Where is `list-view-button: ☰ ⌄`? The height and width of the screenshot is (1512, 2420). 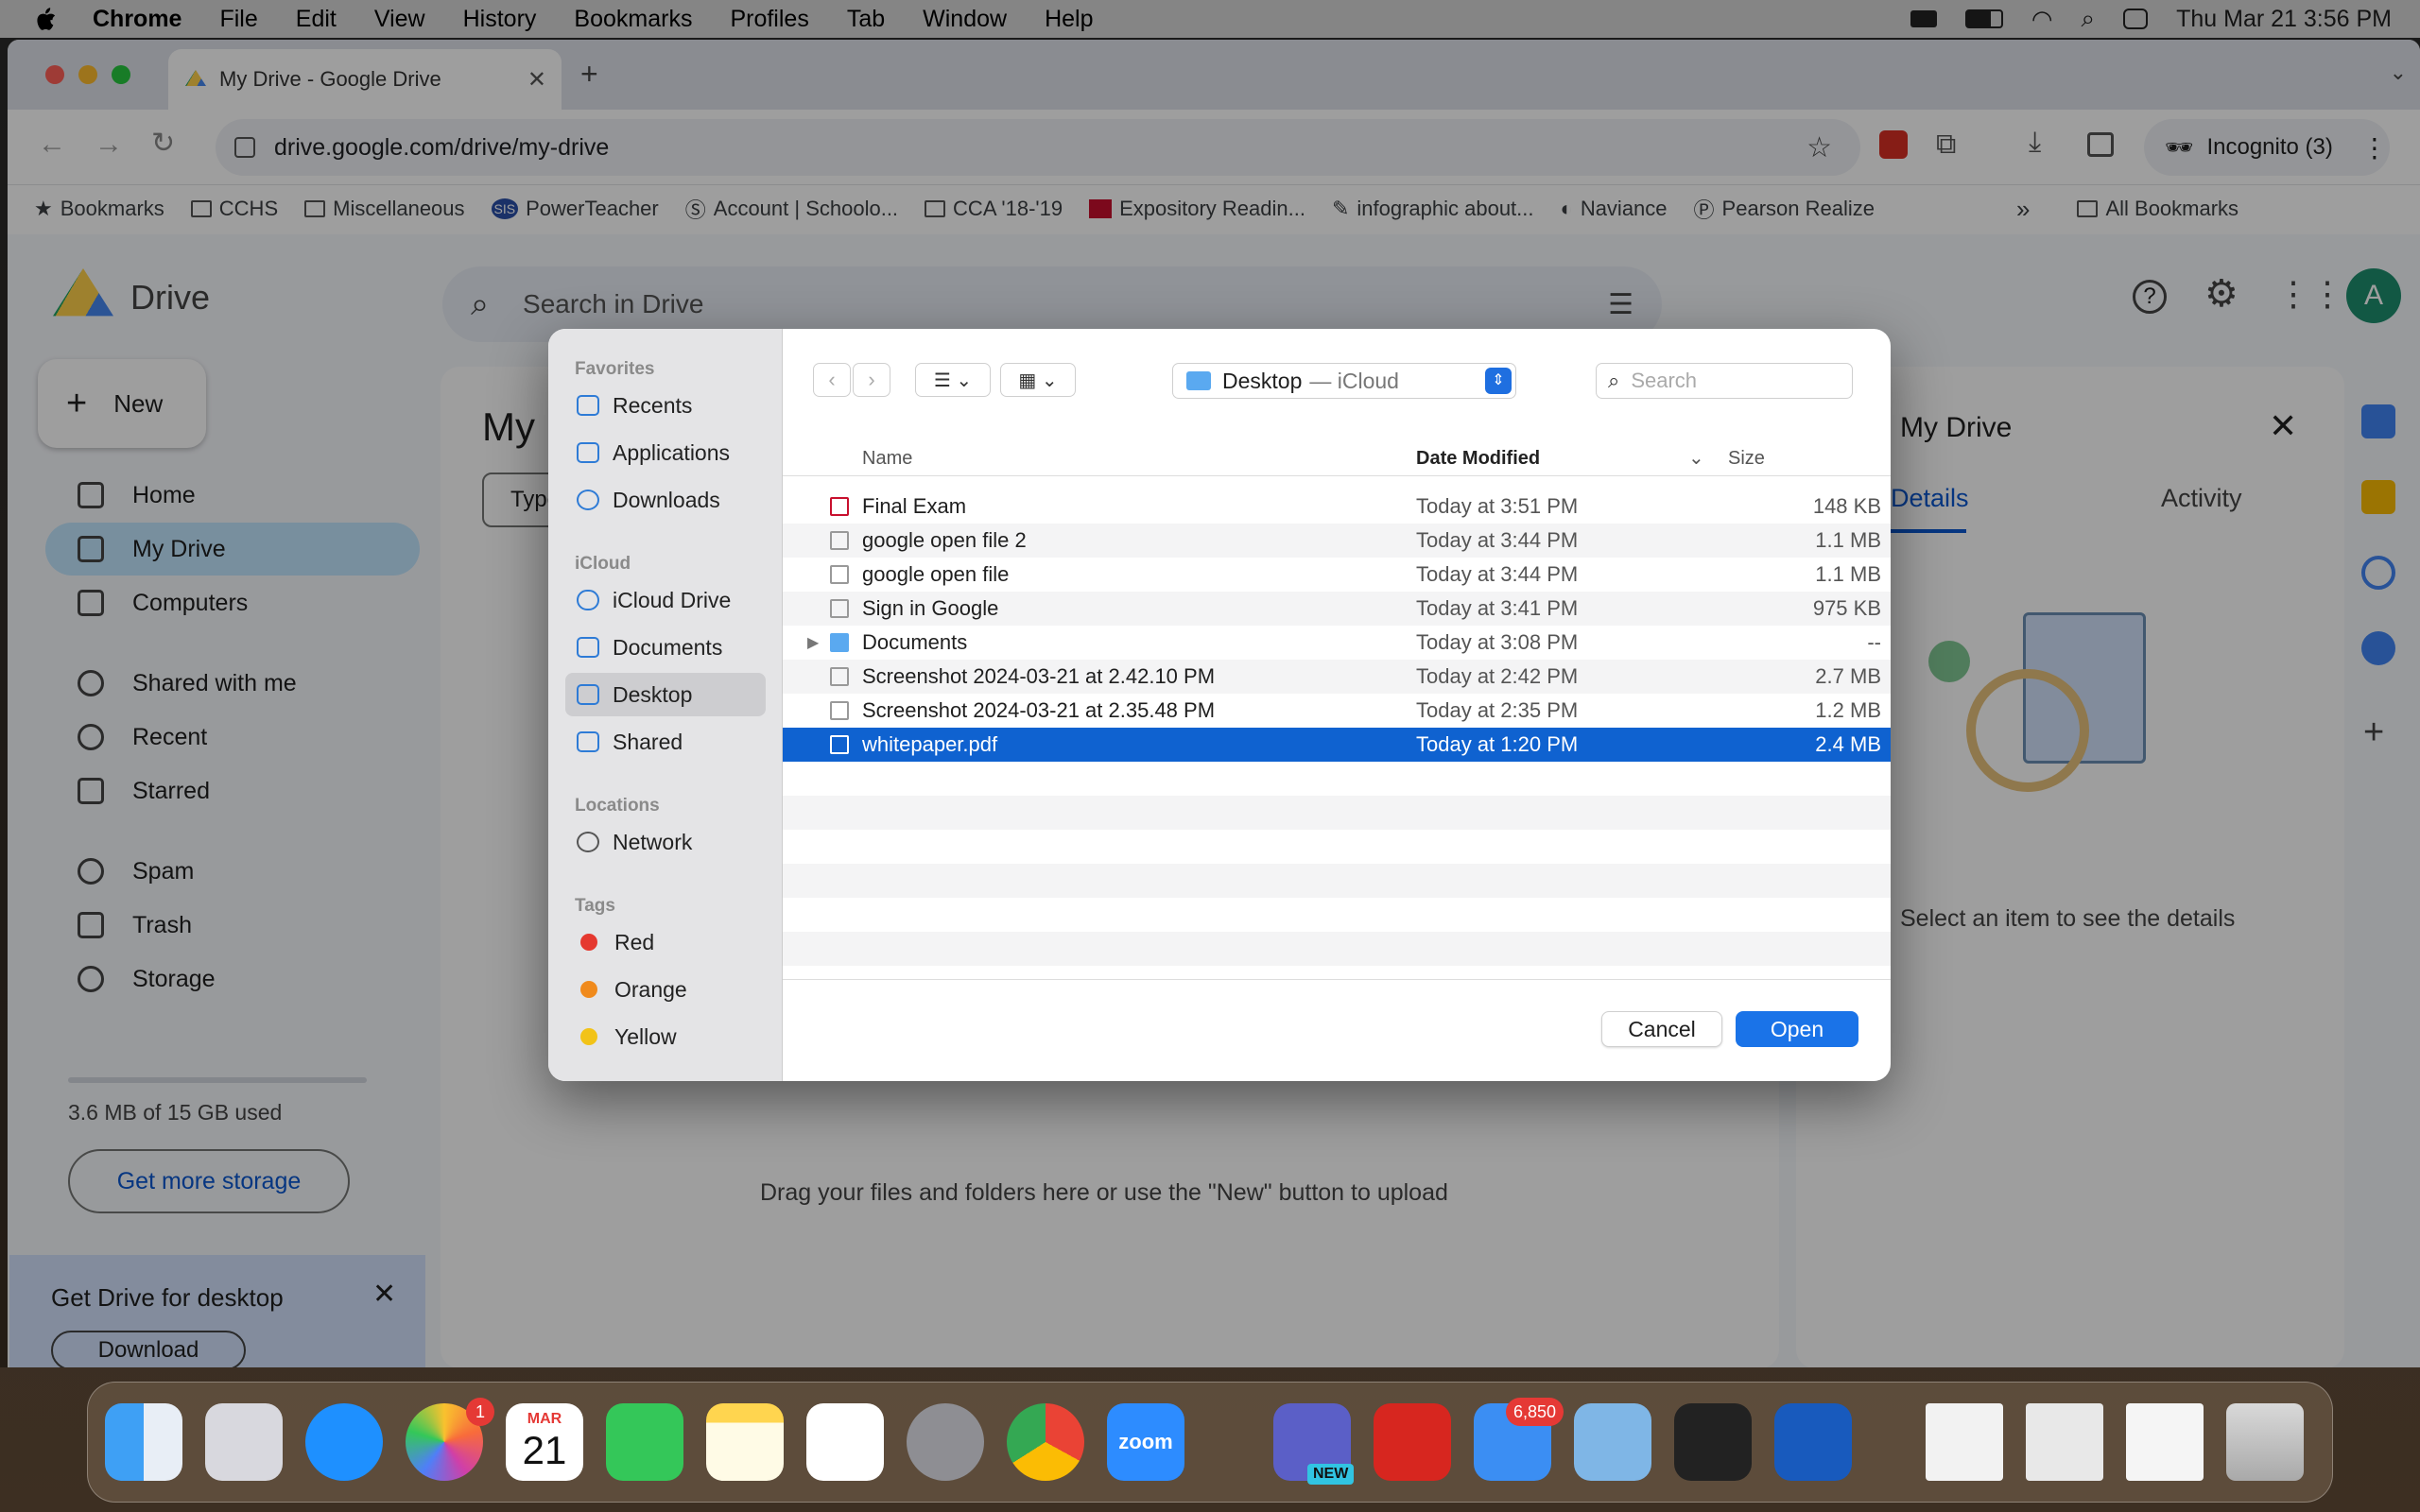
list-view-button: ☰ ⌄ is located at coordinates (953, 380).